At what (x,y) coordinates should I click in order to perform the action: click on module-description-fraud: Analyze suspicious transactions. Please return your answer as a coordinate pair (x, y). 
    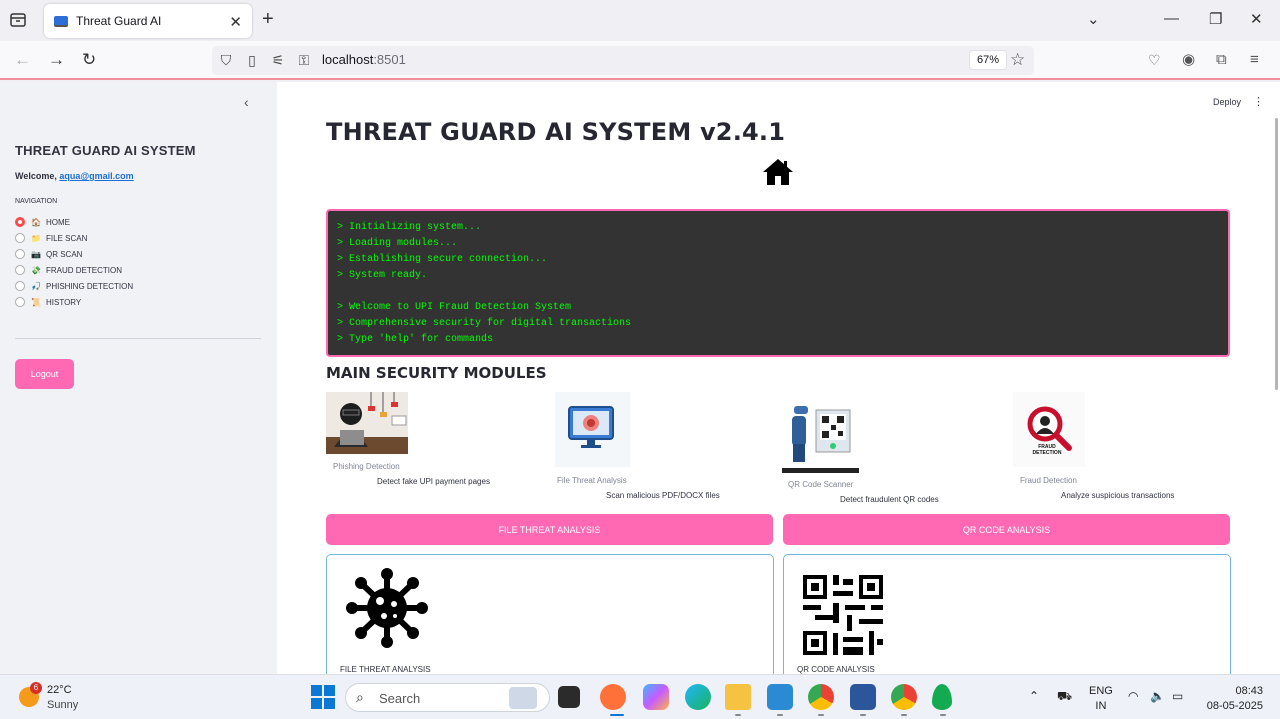
    Looking at the image, I should click on (1118, 495).